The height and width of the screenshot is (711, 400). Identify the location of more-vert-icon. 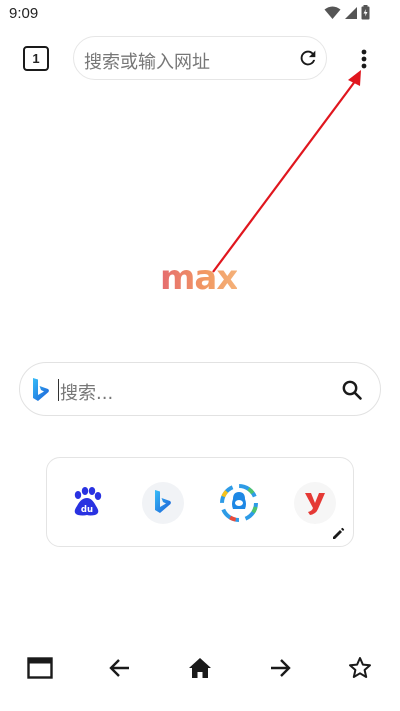
(364, 59).